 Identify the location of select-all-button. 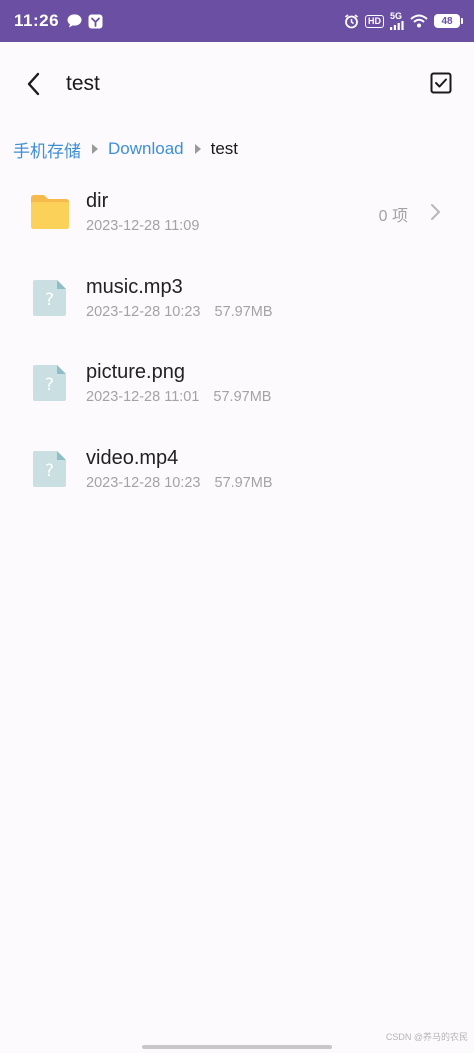
(441, 83).